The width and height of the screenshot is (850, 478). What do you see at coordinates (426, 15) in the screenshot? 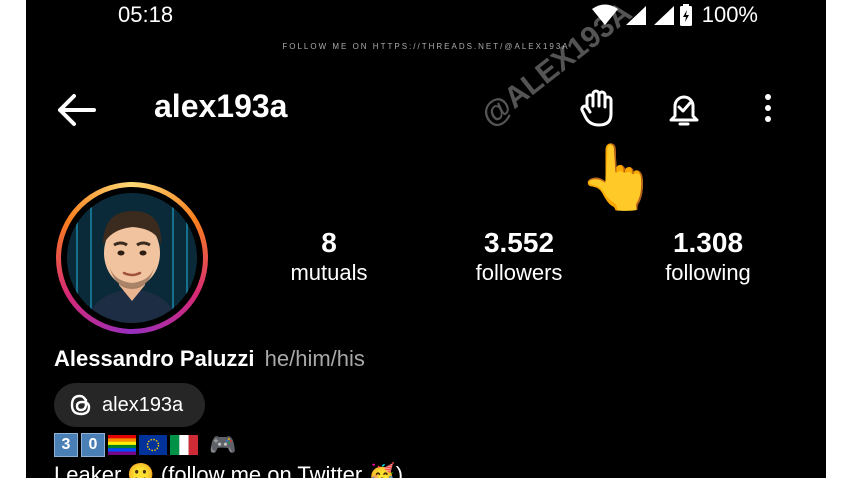
I see `status-bar: 05:18 100%` at bounding box center [426, 15].